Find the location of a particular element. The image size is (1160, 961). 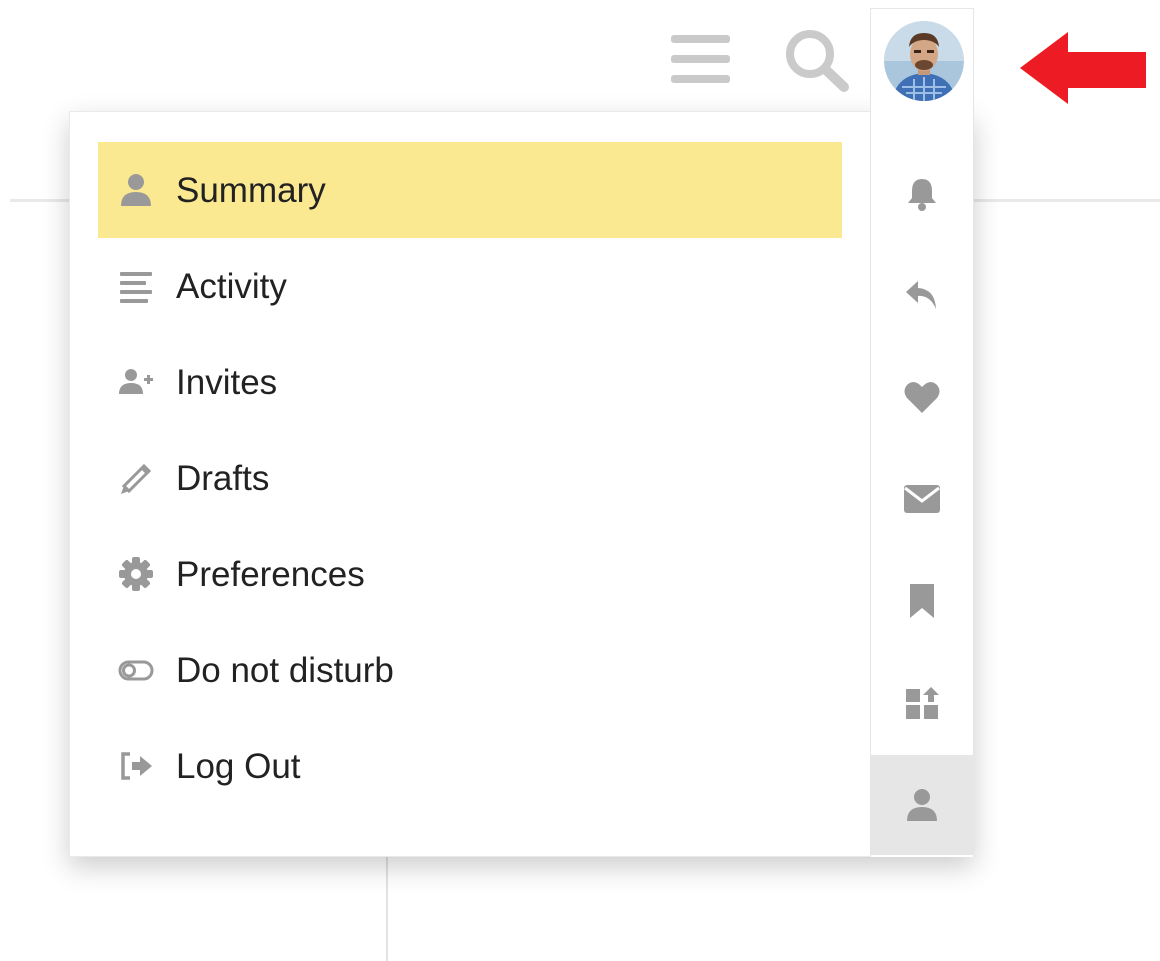

quick-access-panel is located at coordinates (922, 432).